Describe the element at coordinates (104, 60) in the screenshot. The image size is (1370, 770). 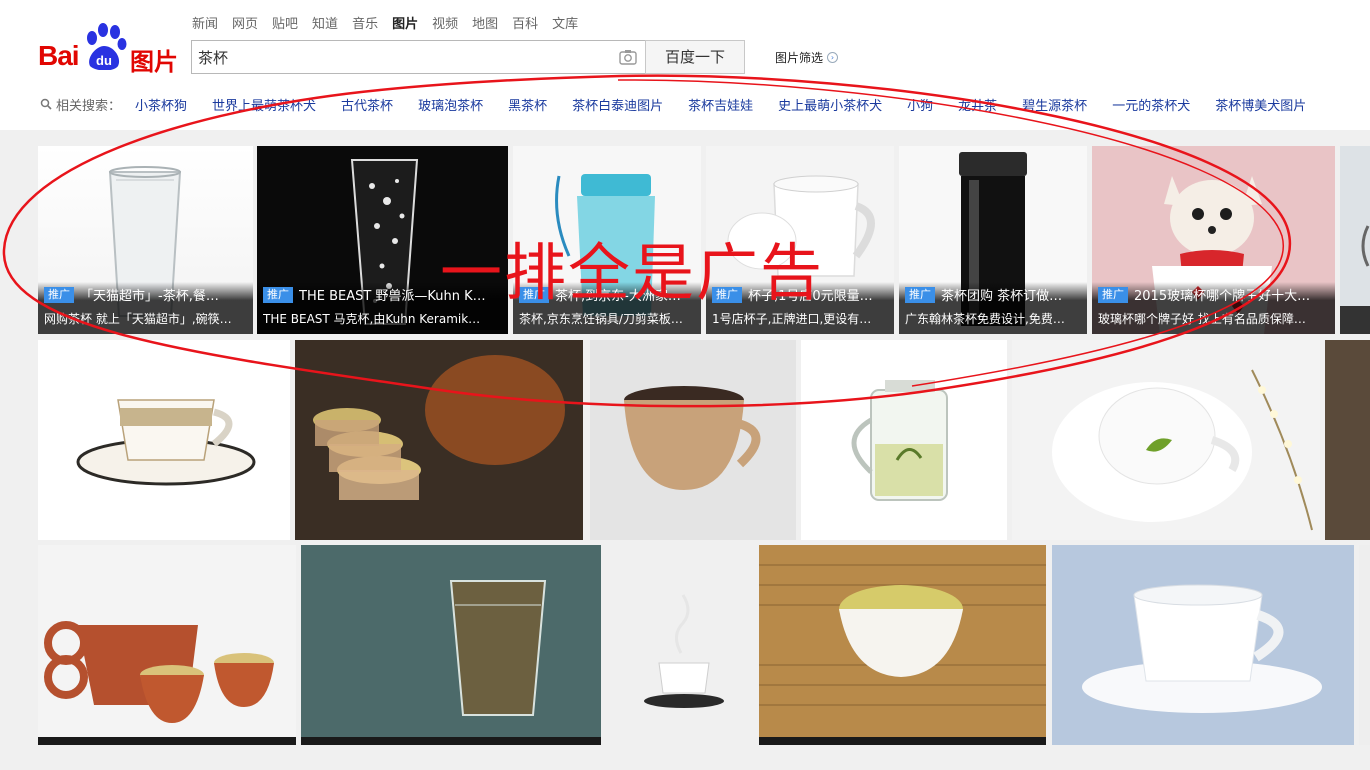
I see `logo-du: du` at that location.